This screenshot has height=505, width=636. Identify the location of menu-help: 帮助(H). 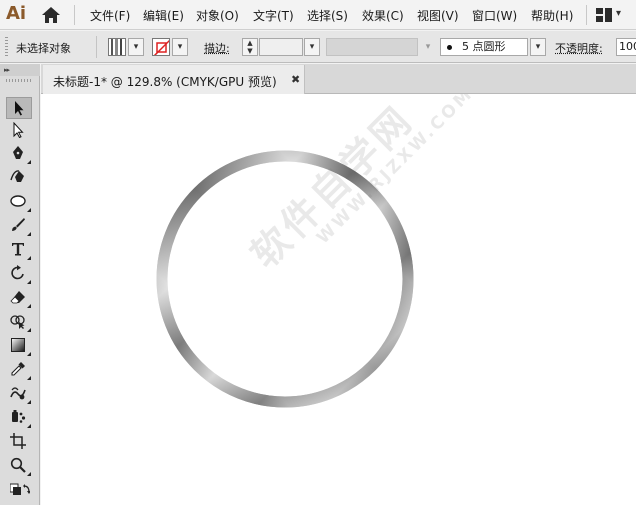
(552, 15).